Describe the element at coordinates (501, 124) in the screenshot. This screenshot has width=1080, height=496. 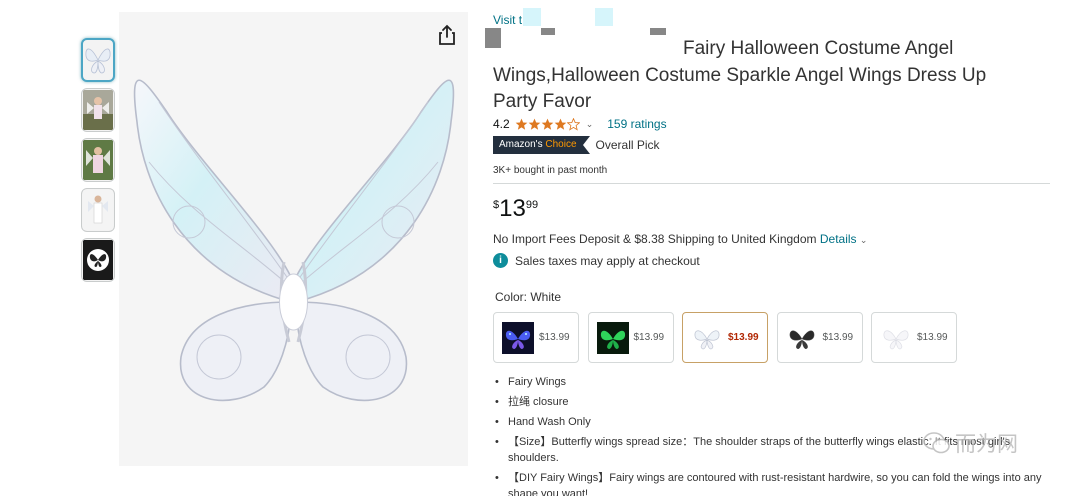
I see `rating-value: 4.2` at that location.